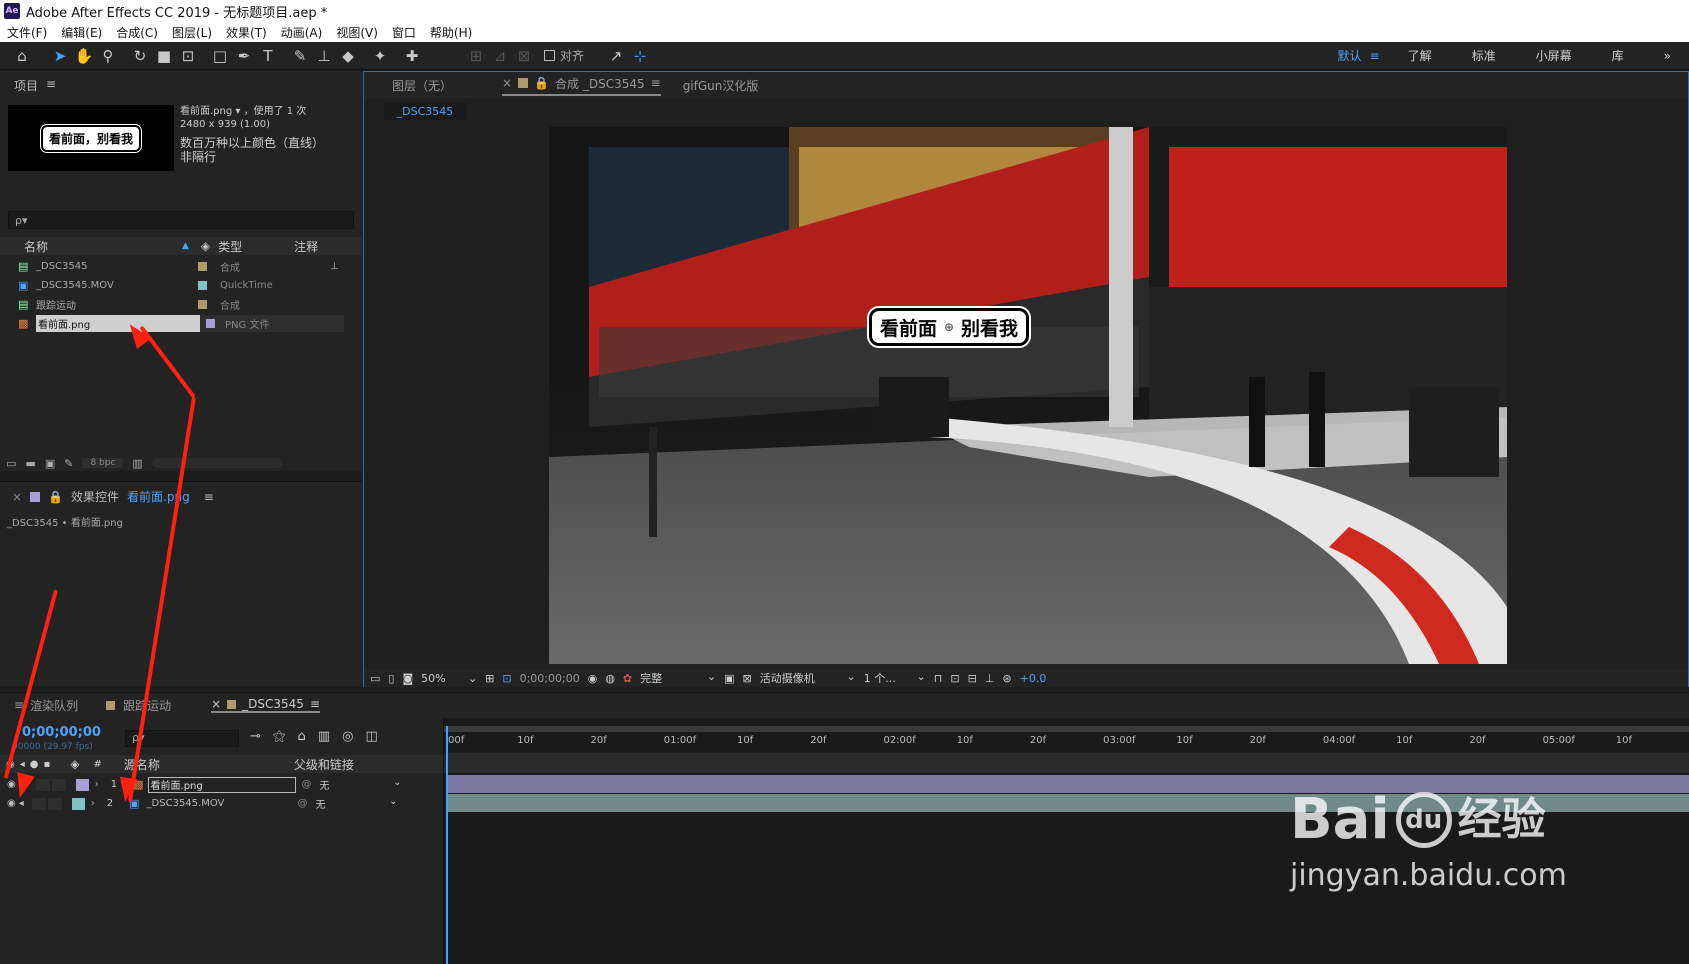  Describe the element at coordinates (348, 56) in the screenshot. I see `eraser-tool-icon: ◆` at that location.